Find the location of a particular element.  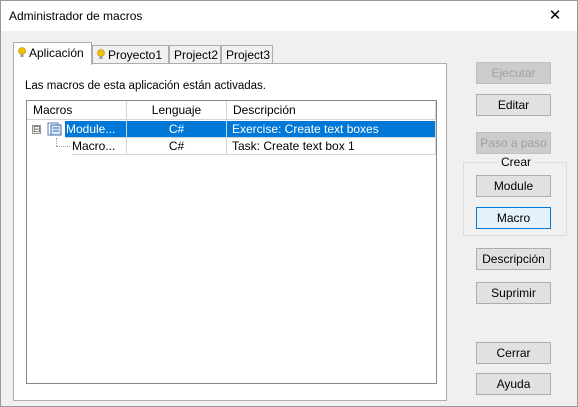

table-row: Macro... C# Task: Create text box 1 is located at coordinates (231, 146).